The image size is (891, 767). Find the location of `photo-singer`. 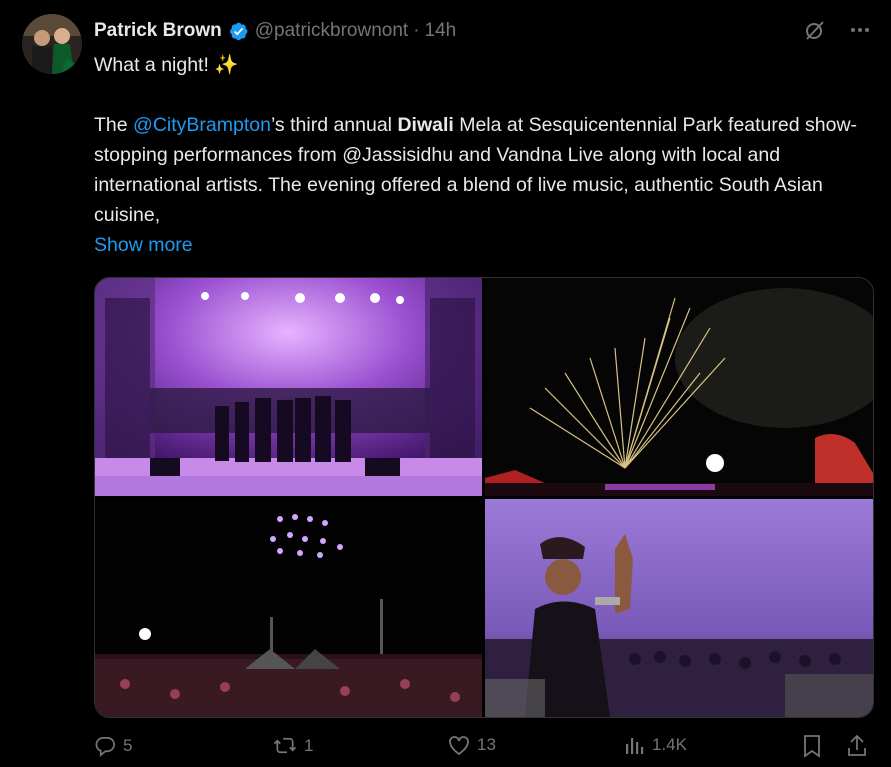

photo-singer is located at coordinates (679, 608).